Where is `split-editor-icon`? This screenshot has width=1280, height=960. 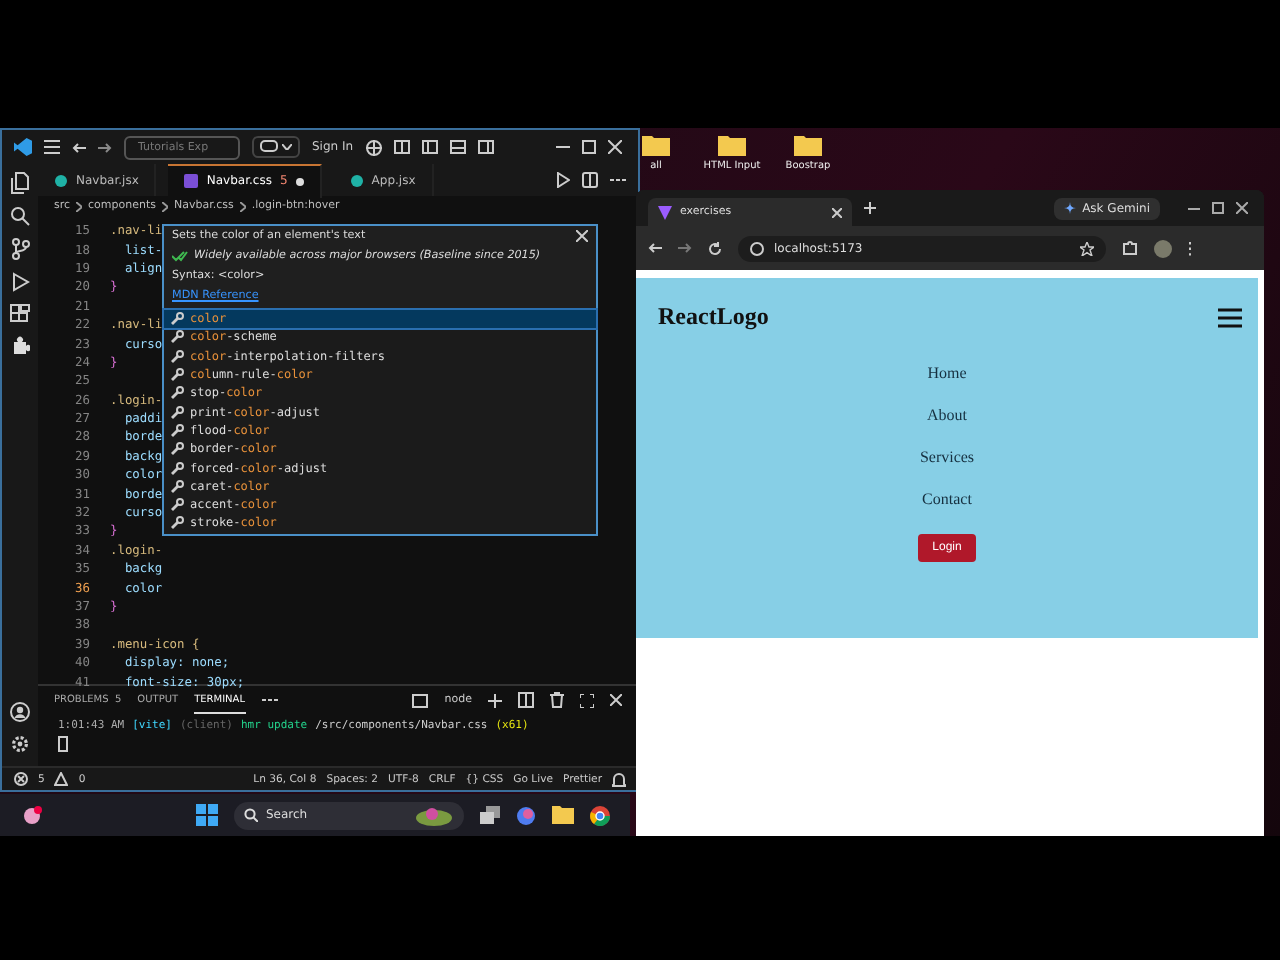 split-editor-icon is located at coordinates (590, 180).